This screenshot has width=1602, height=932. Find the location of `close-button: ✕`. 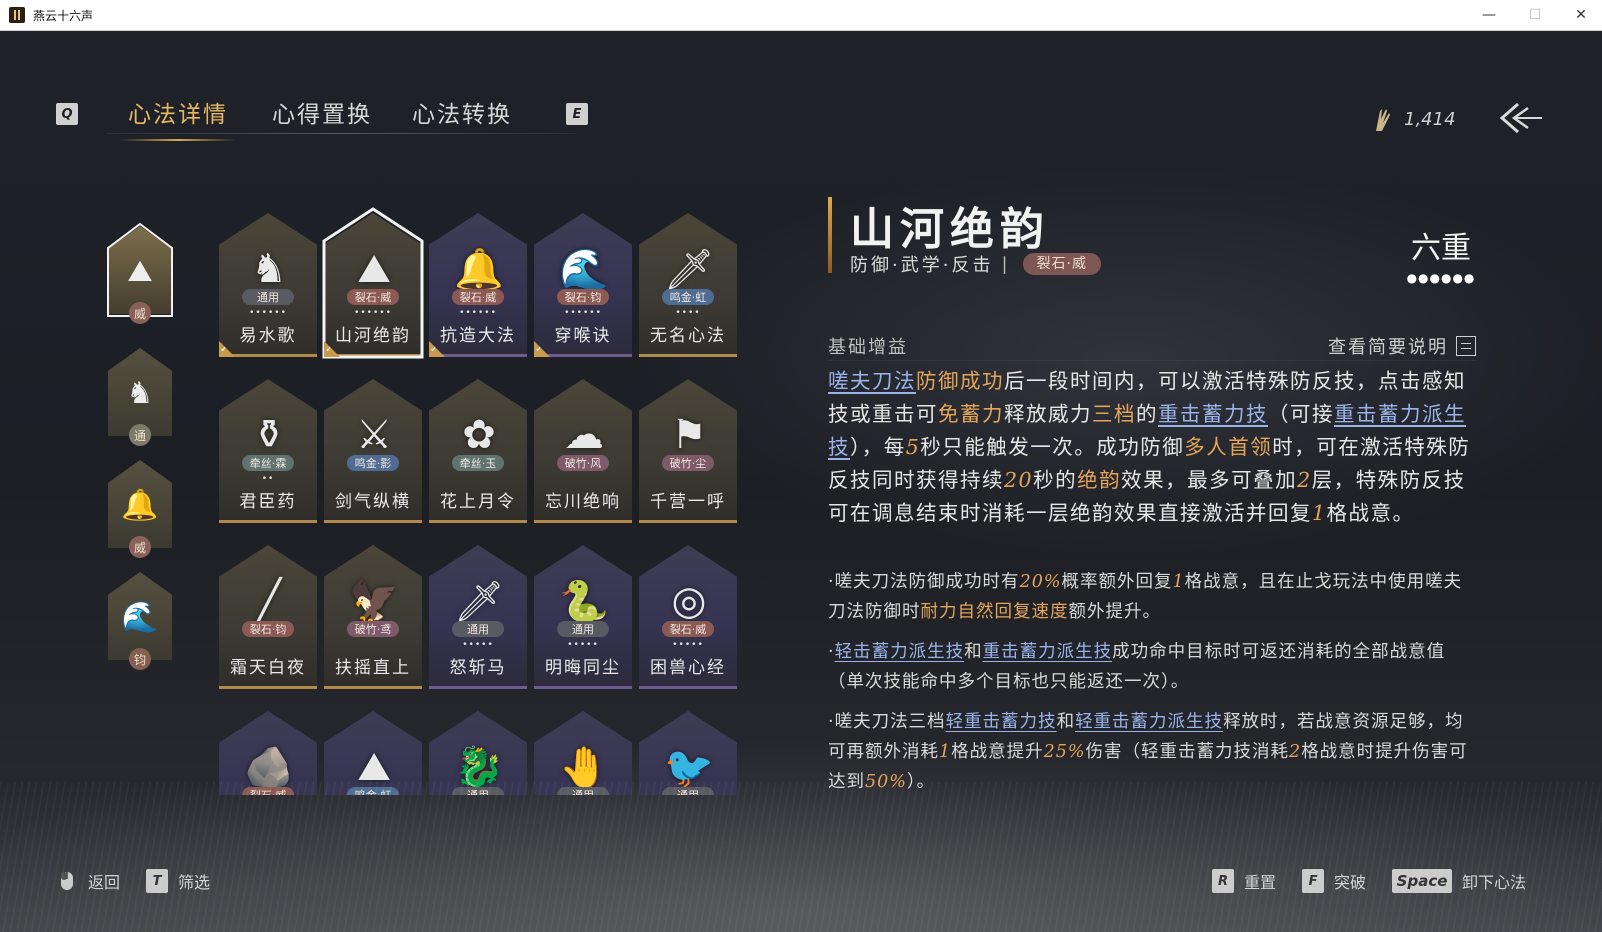

close-button: ✕ is located at coordinates (1580, 15).